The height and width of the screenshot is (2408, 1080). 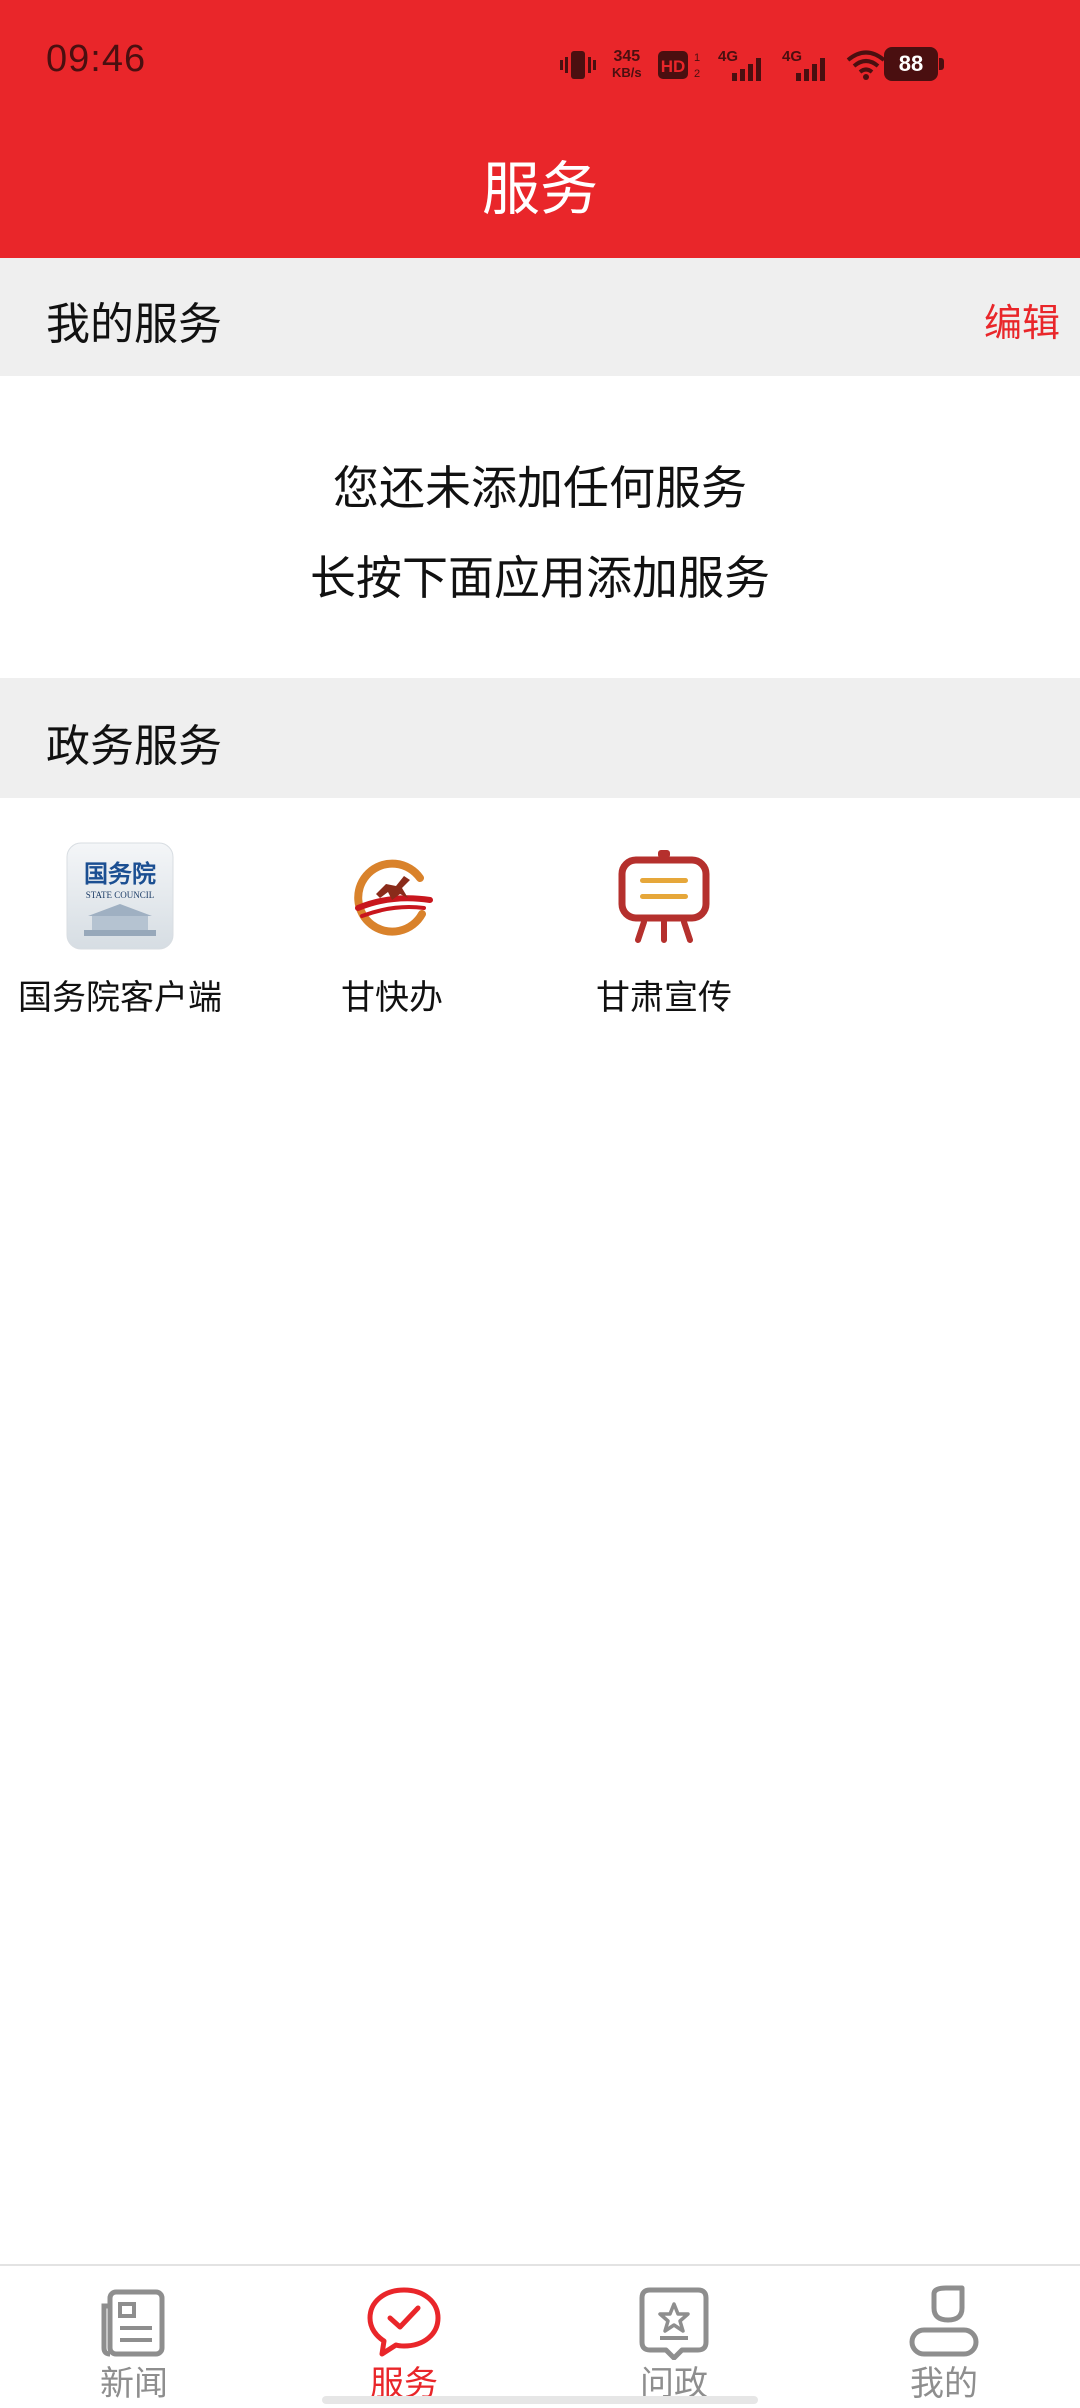 What do you see at coordinates (944, 2384) in the screenshot?
I see `nav-label: 我的` at bounding box center [944, 2384].